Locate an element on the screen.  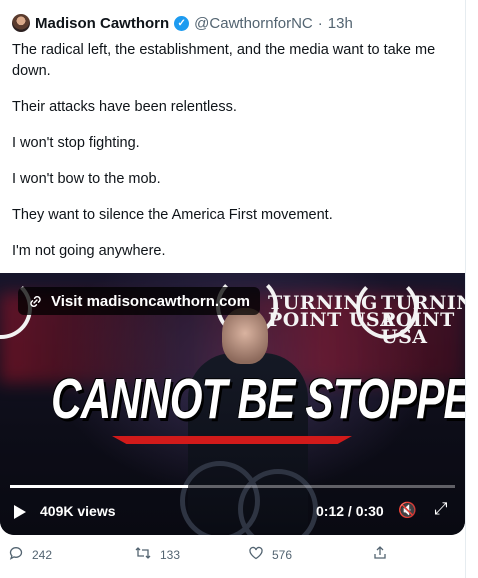
share-icon is located at coordinates (380, 555).